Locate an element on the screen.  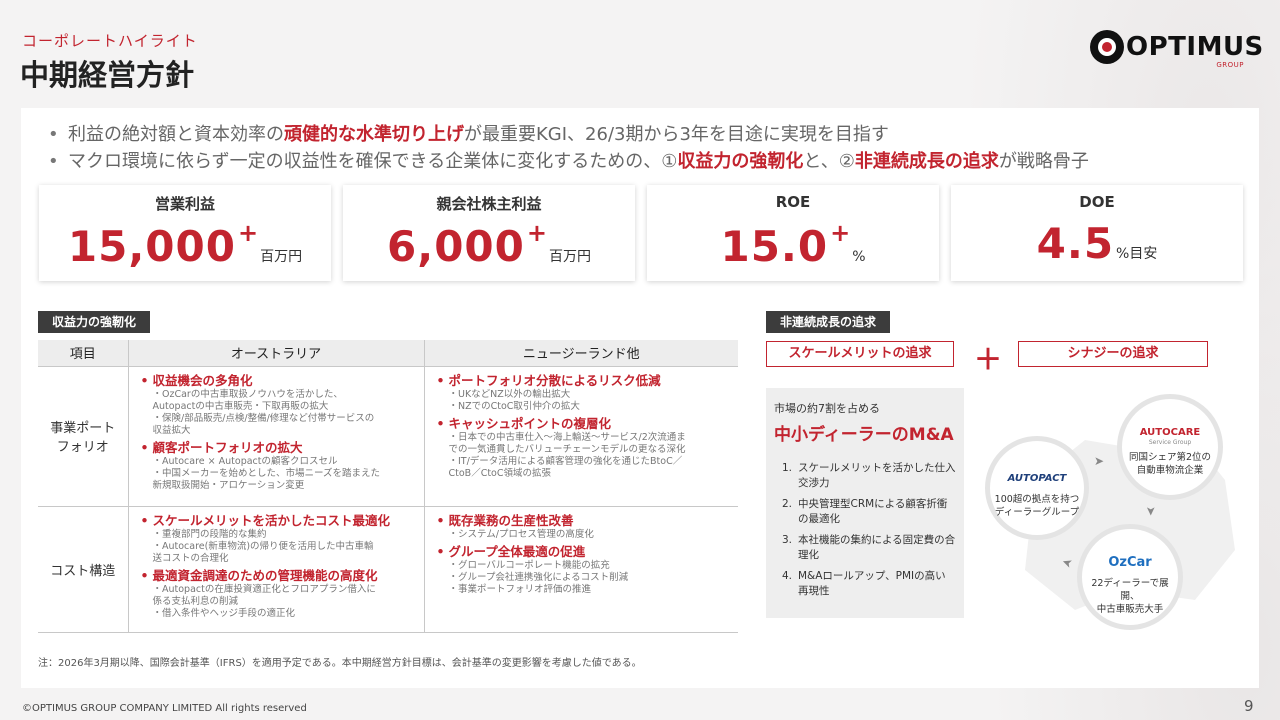
point-detail: ・日本での中古車仕入～海上輸送～サービス/2次流通ま is located at coordinates (567, 437).